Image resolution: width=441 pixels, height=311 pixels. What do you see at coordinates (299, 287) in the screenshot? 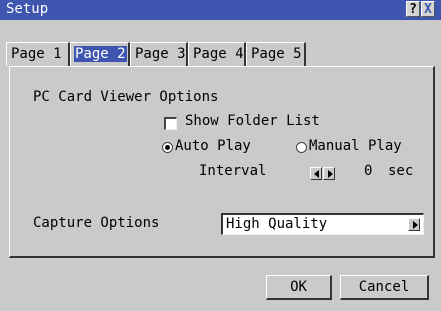
I see `ok-button: OK` at bounding box center [299, 287].